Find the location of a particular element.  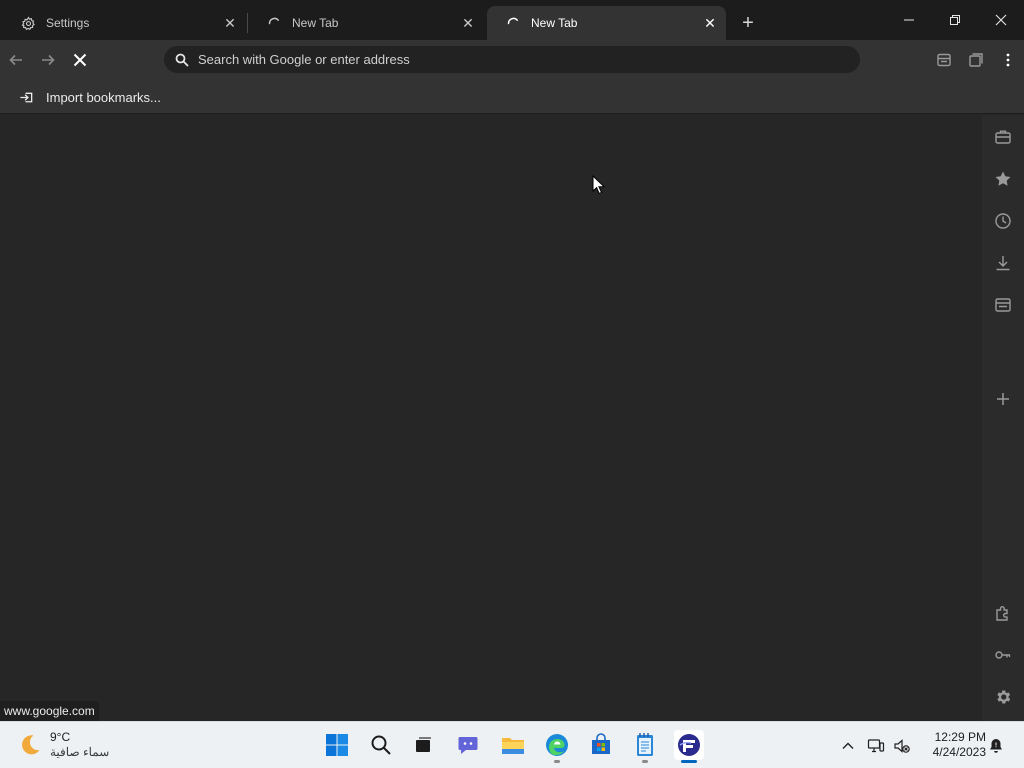

more-menu-icon is located at coordinates (1008, 60).